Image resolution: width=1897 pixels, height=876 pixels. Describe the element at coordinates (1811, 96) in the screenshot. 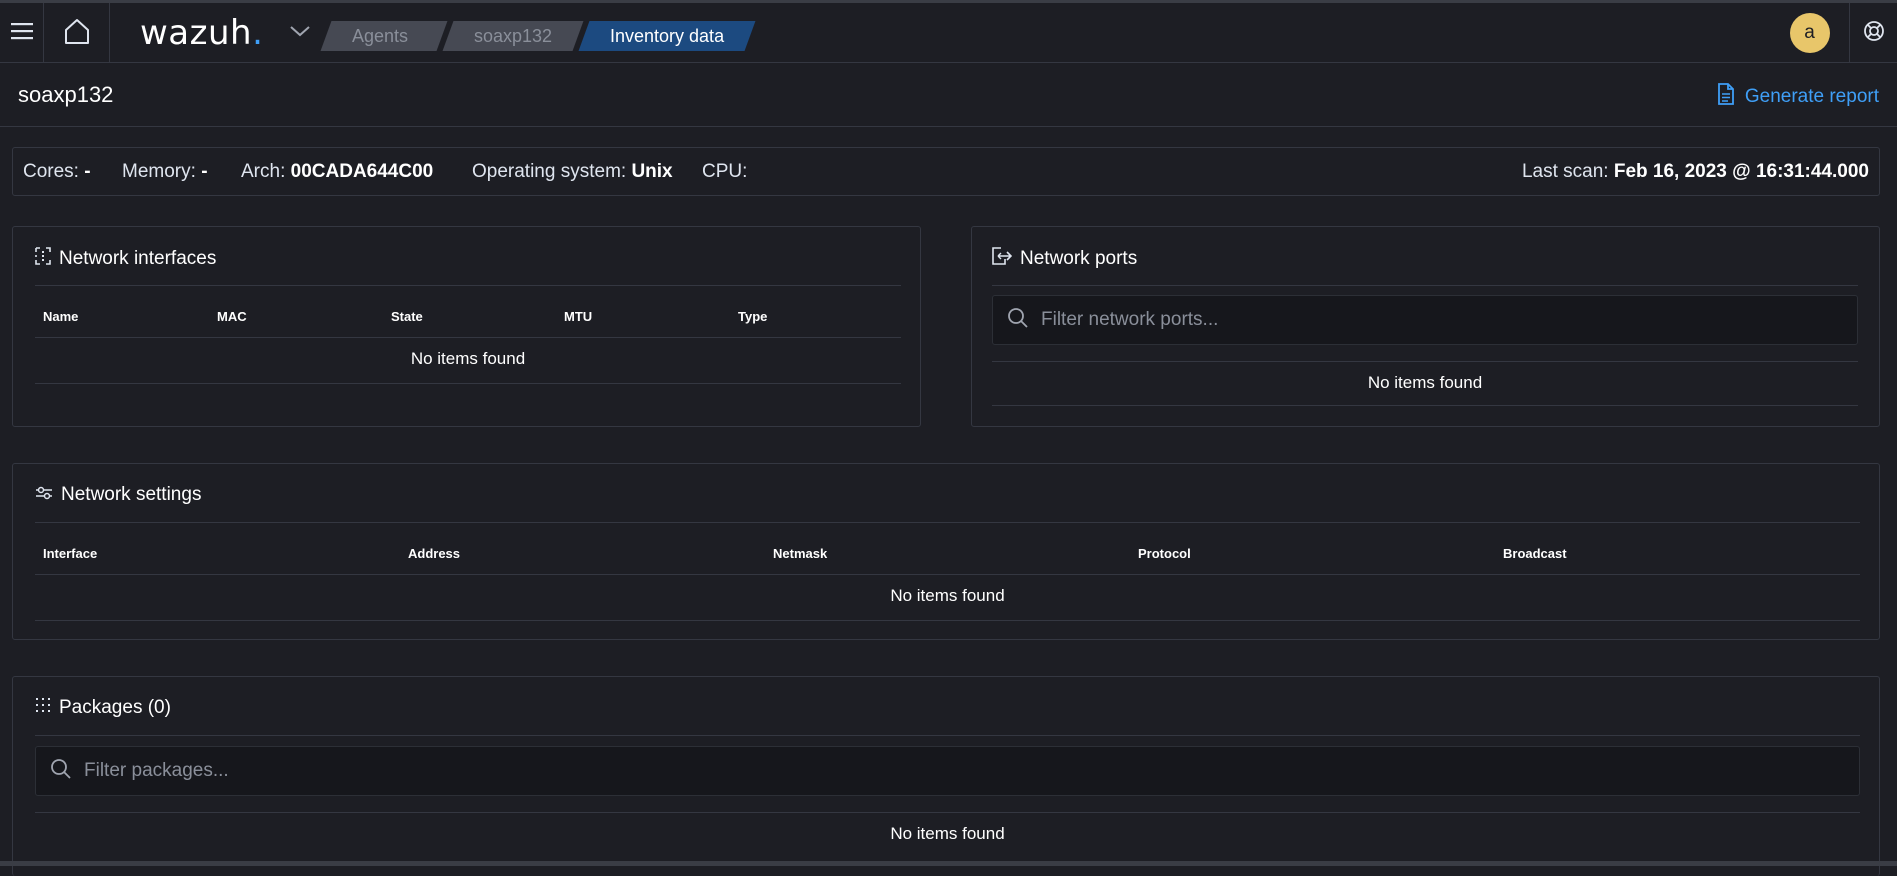

I see `generate-report-label: Generate report` at that location.